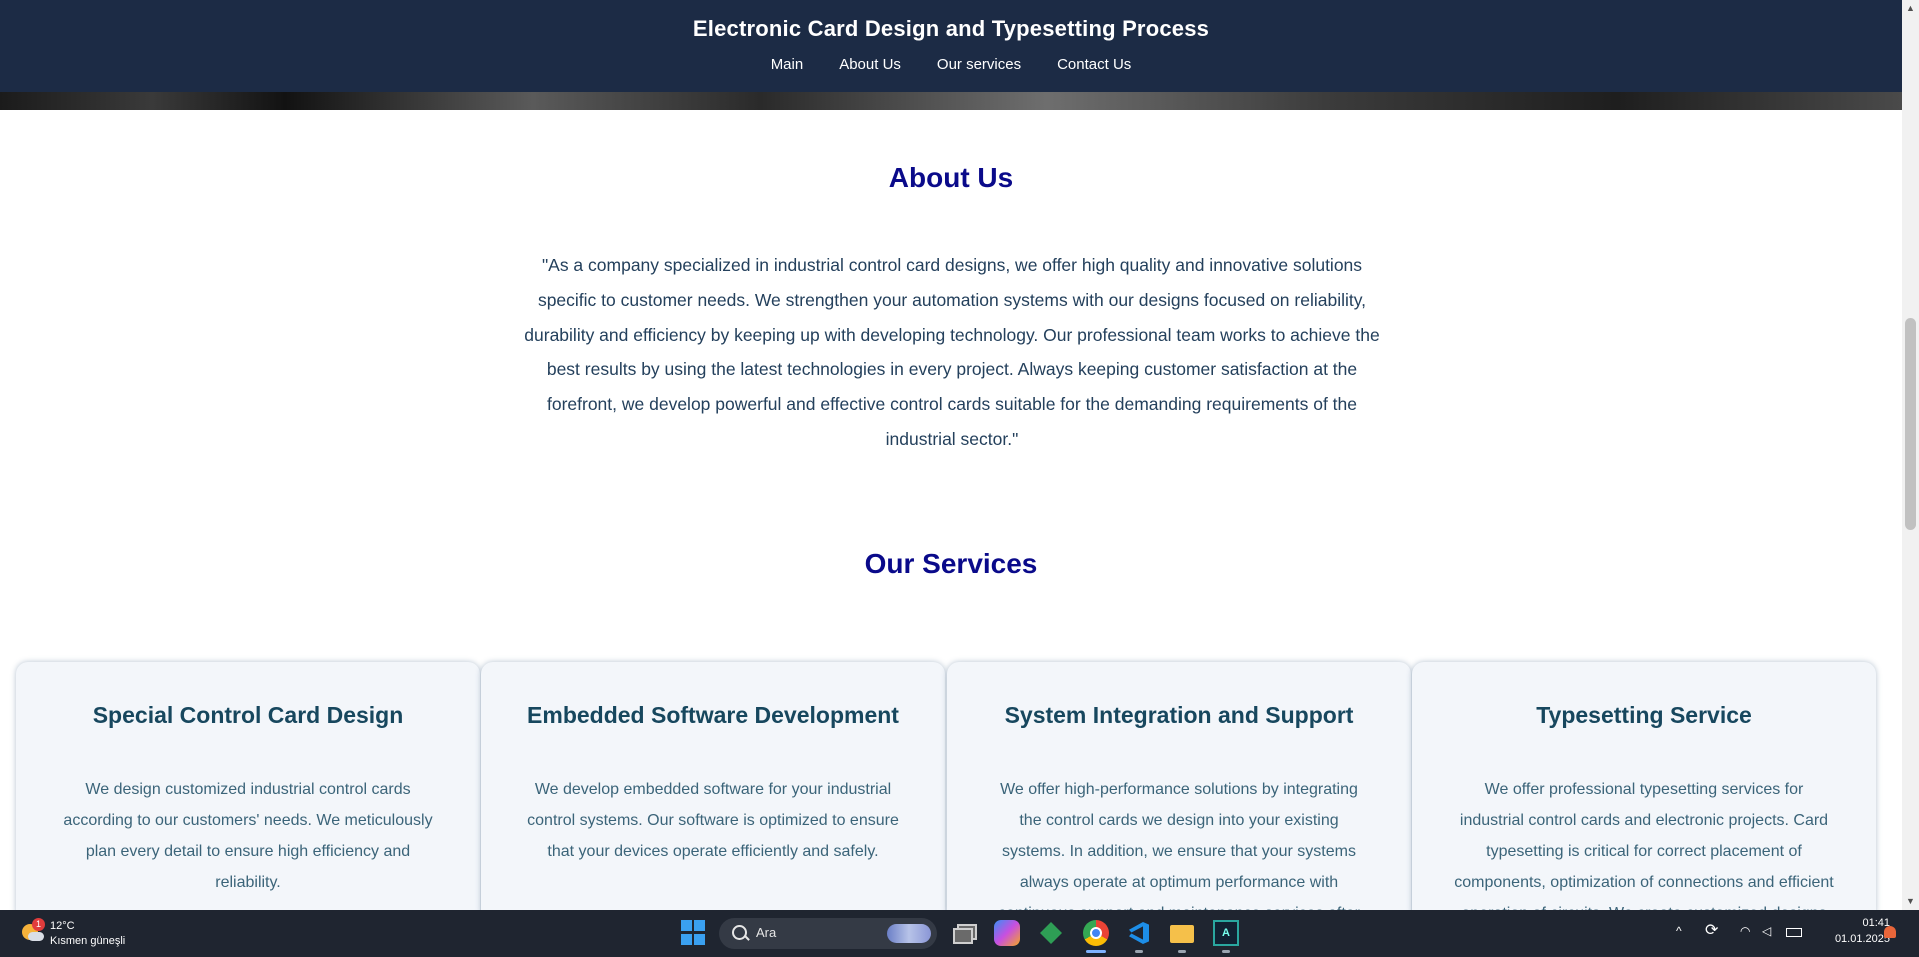 The image size is (1919, 957). What do you see at coordinates (694, 933) in the screenshot?
I see `windows-start-icon` at bounding box center [694, 933].